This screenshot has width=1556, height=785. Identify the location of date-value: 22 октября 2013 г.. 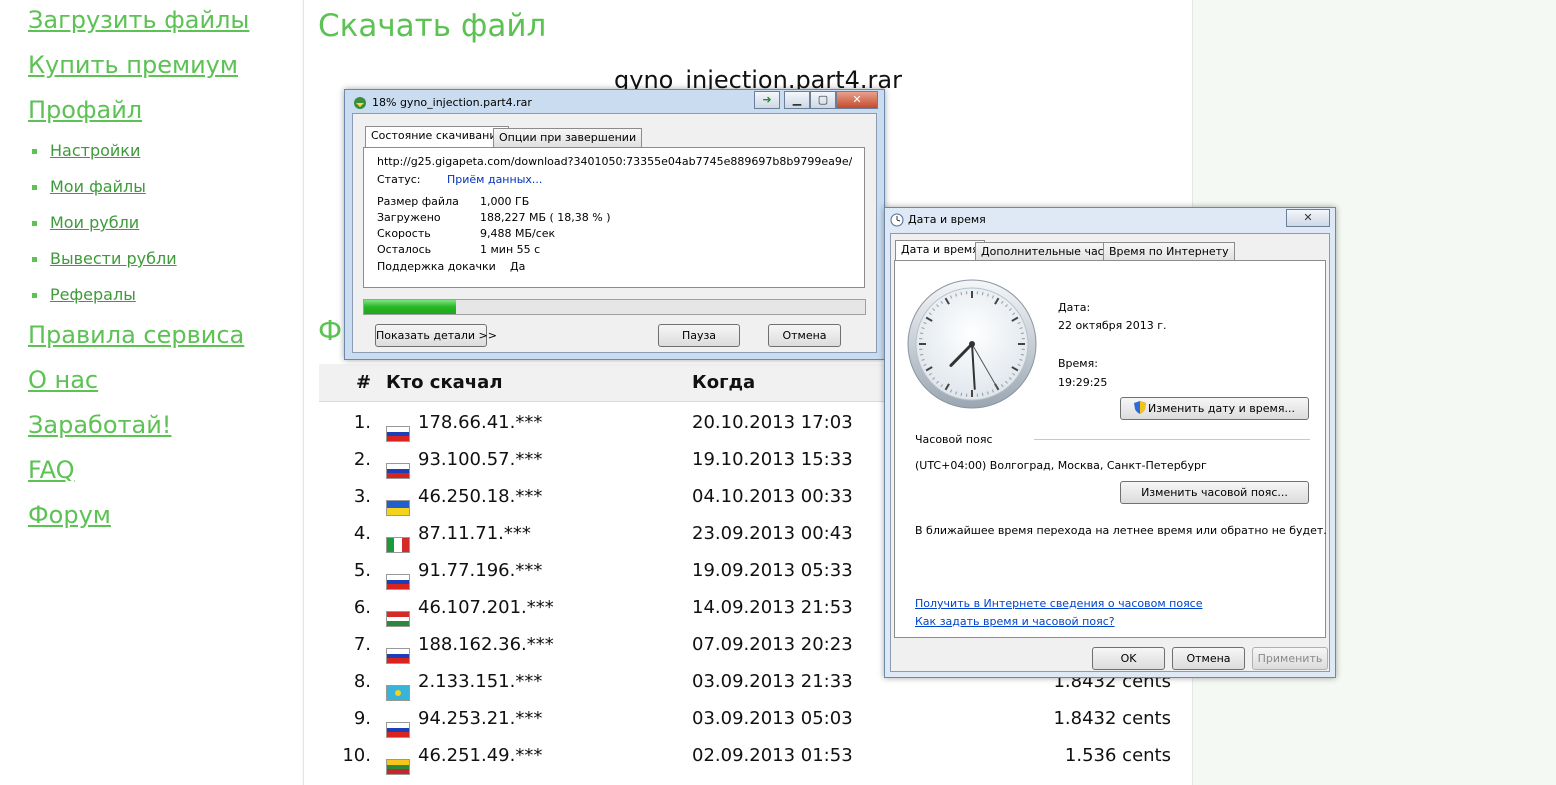
(1112, 325).